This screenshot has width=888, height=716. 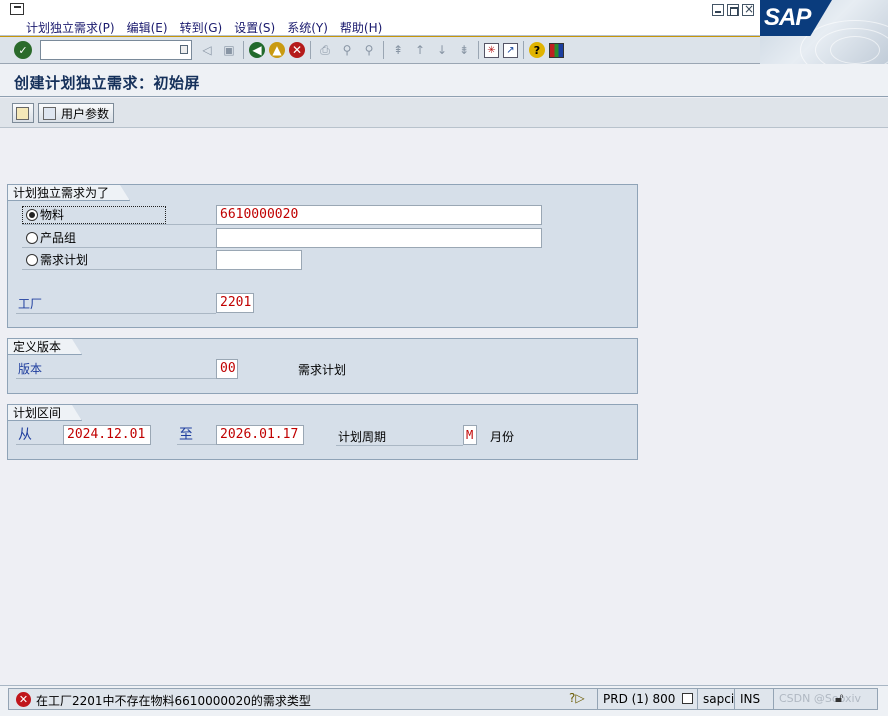 I want to click on back-icon: ◀, so click(x=257, y=50).